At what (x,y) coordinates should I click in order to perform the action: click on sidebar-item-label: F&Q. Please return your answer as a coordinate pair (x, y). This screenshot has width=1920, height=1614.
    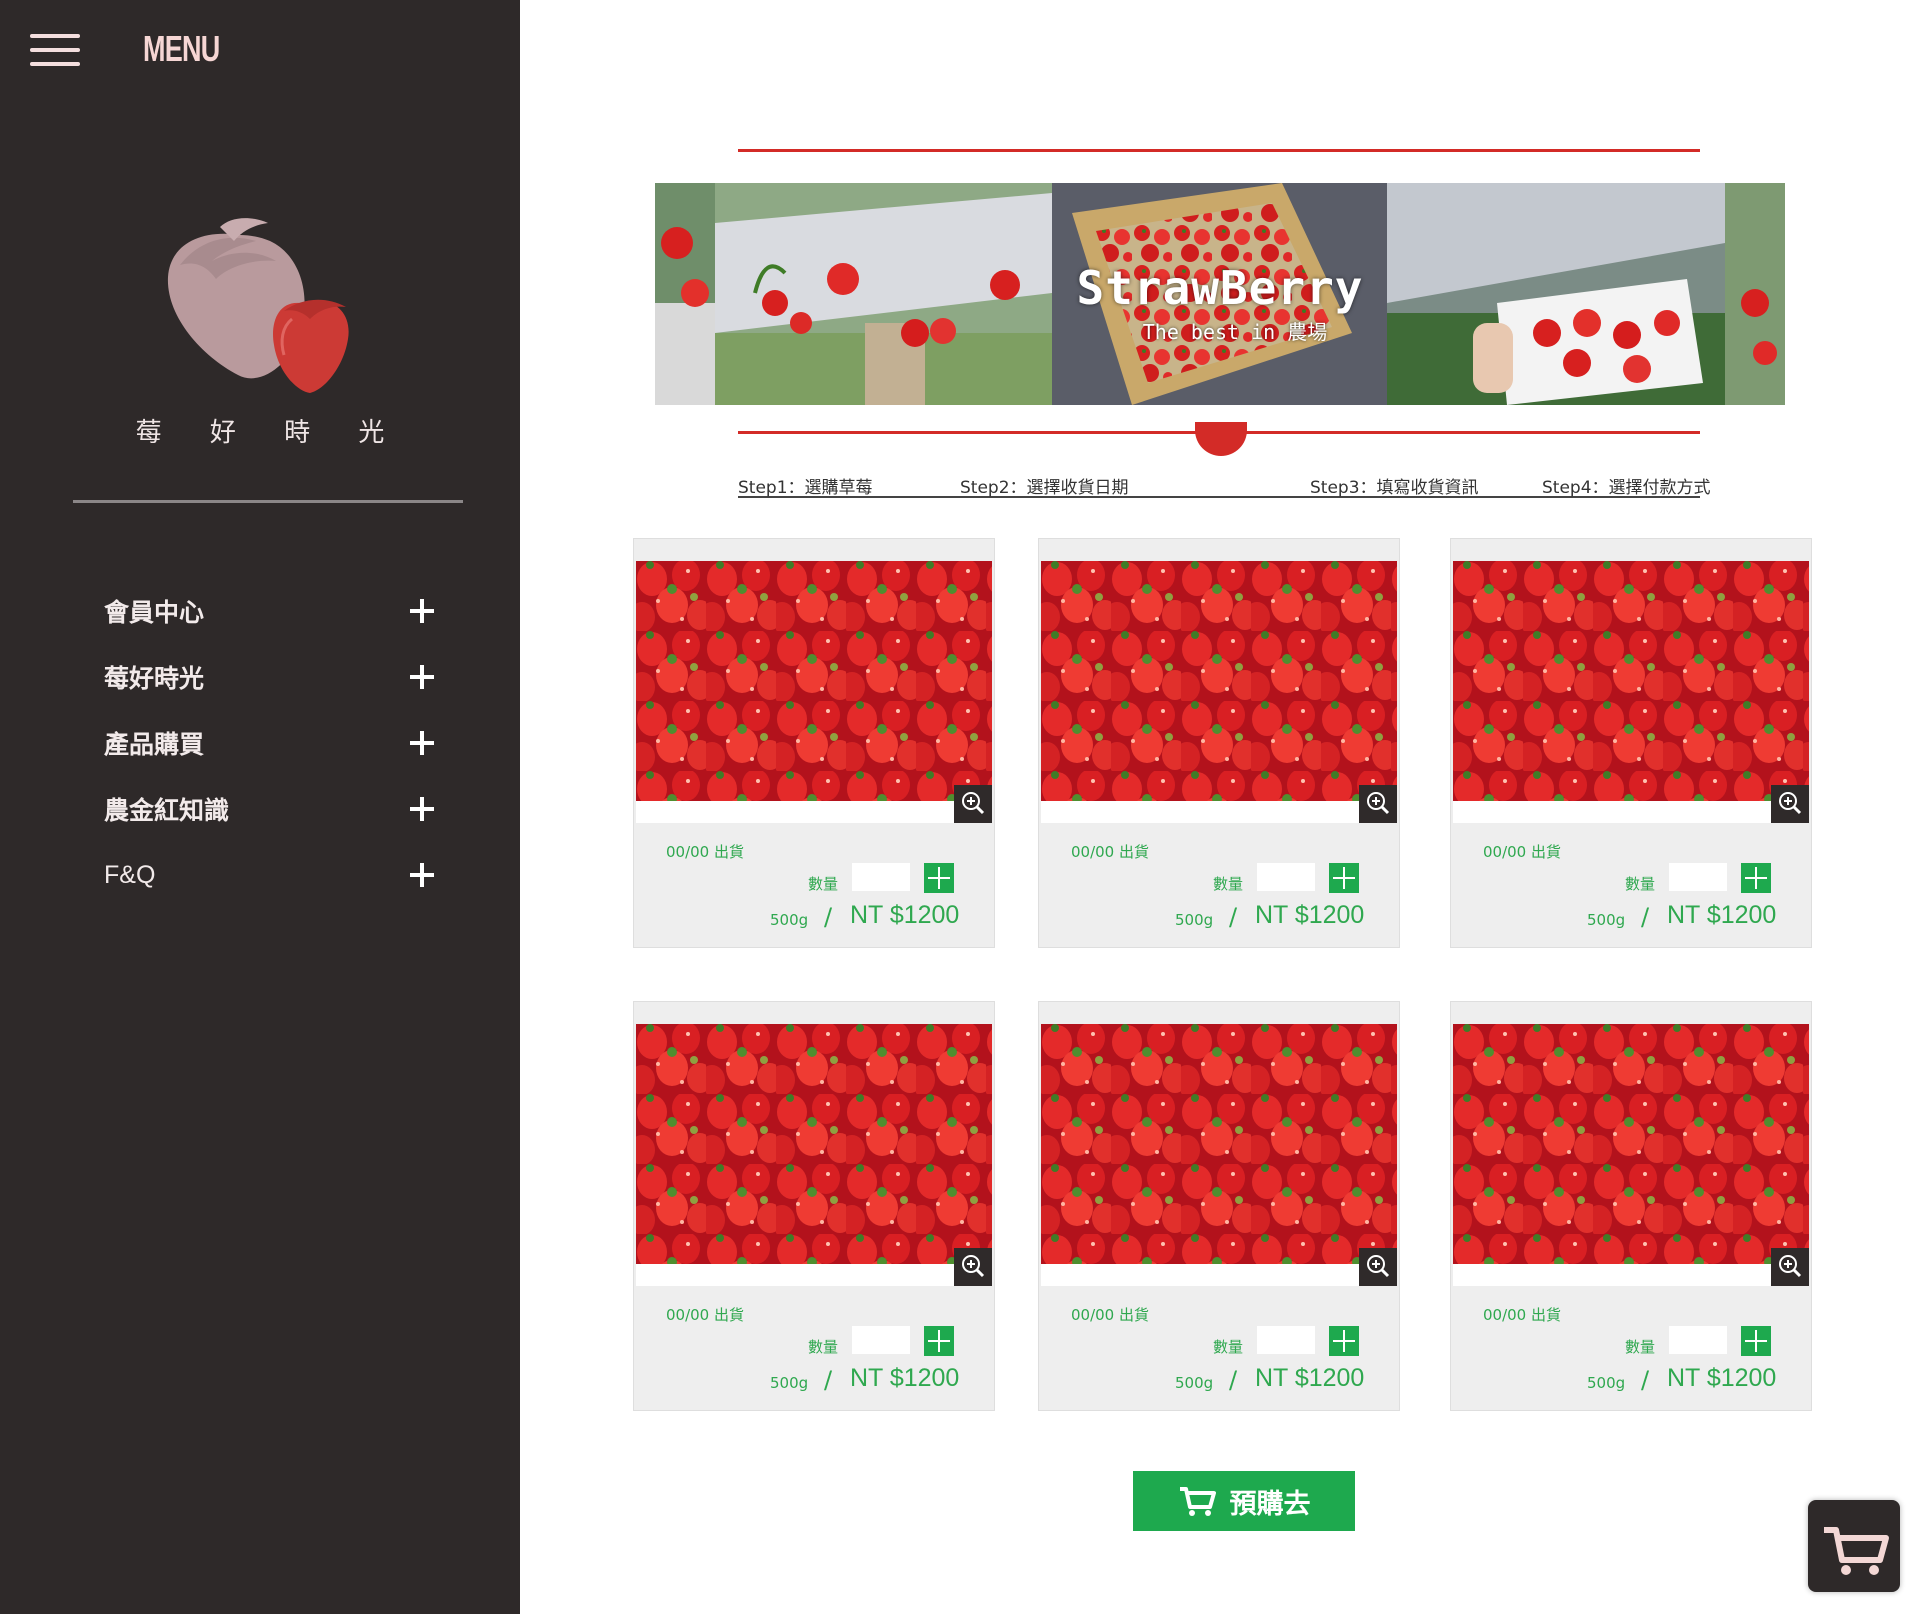
    Looking at the image, I should click on (130, 874).